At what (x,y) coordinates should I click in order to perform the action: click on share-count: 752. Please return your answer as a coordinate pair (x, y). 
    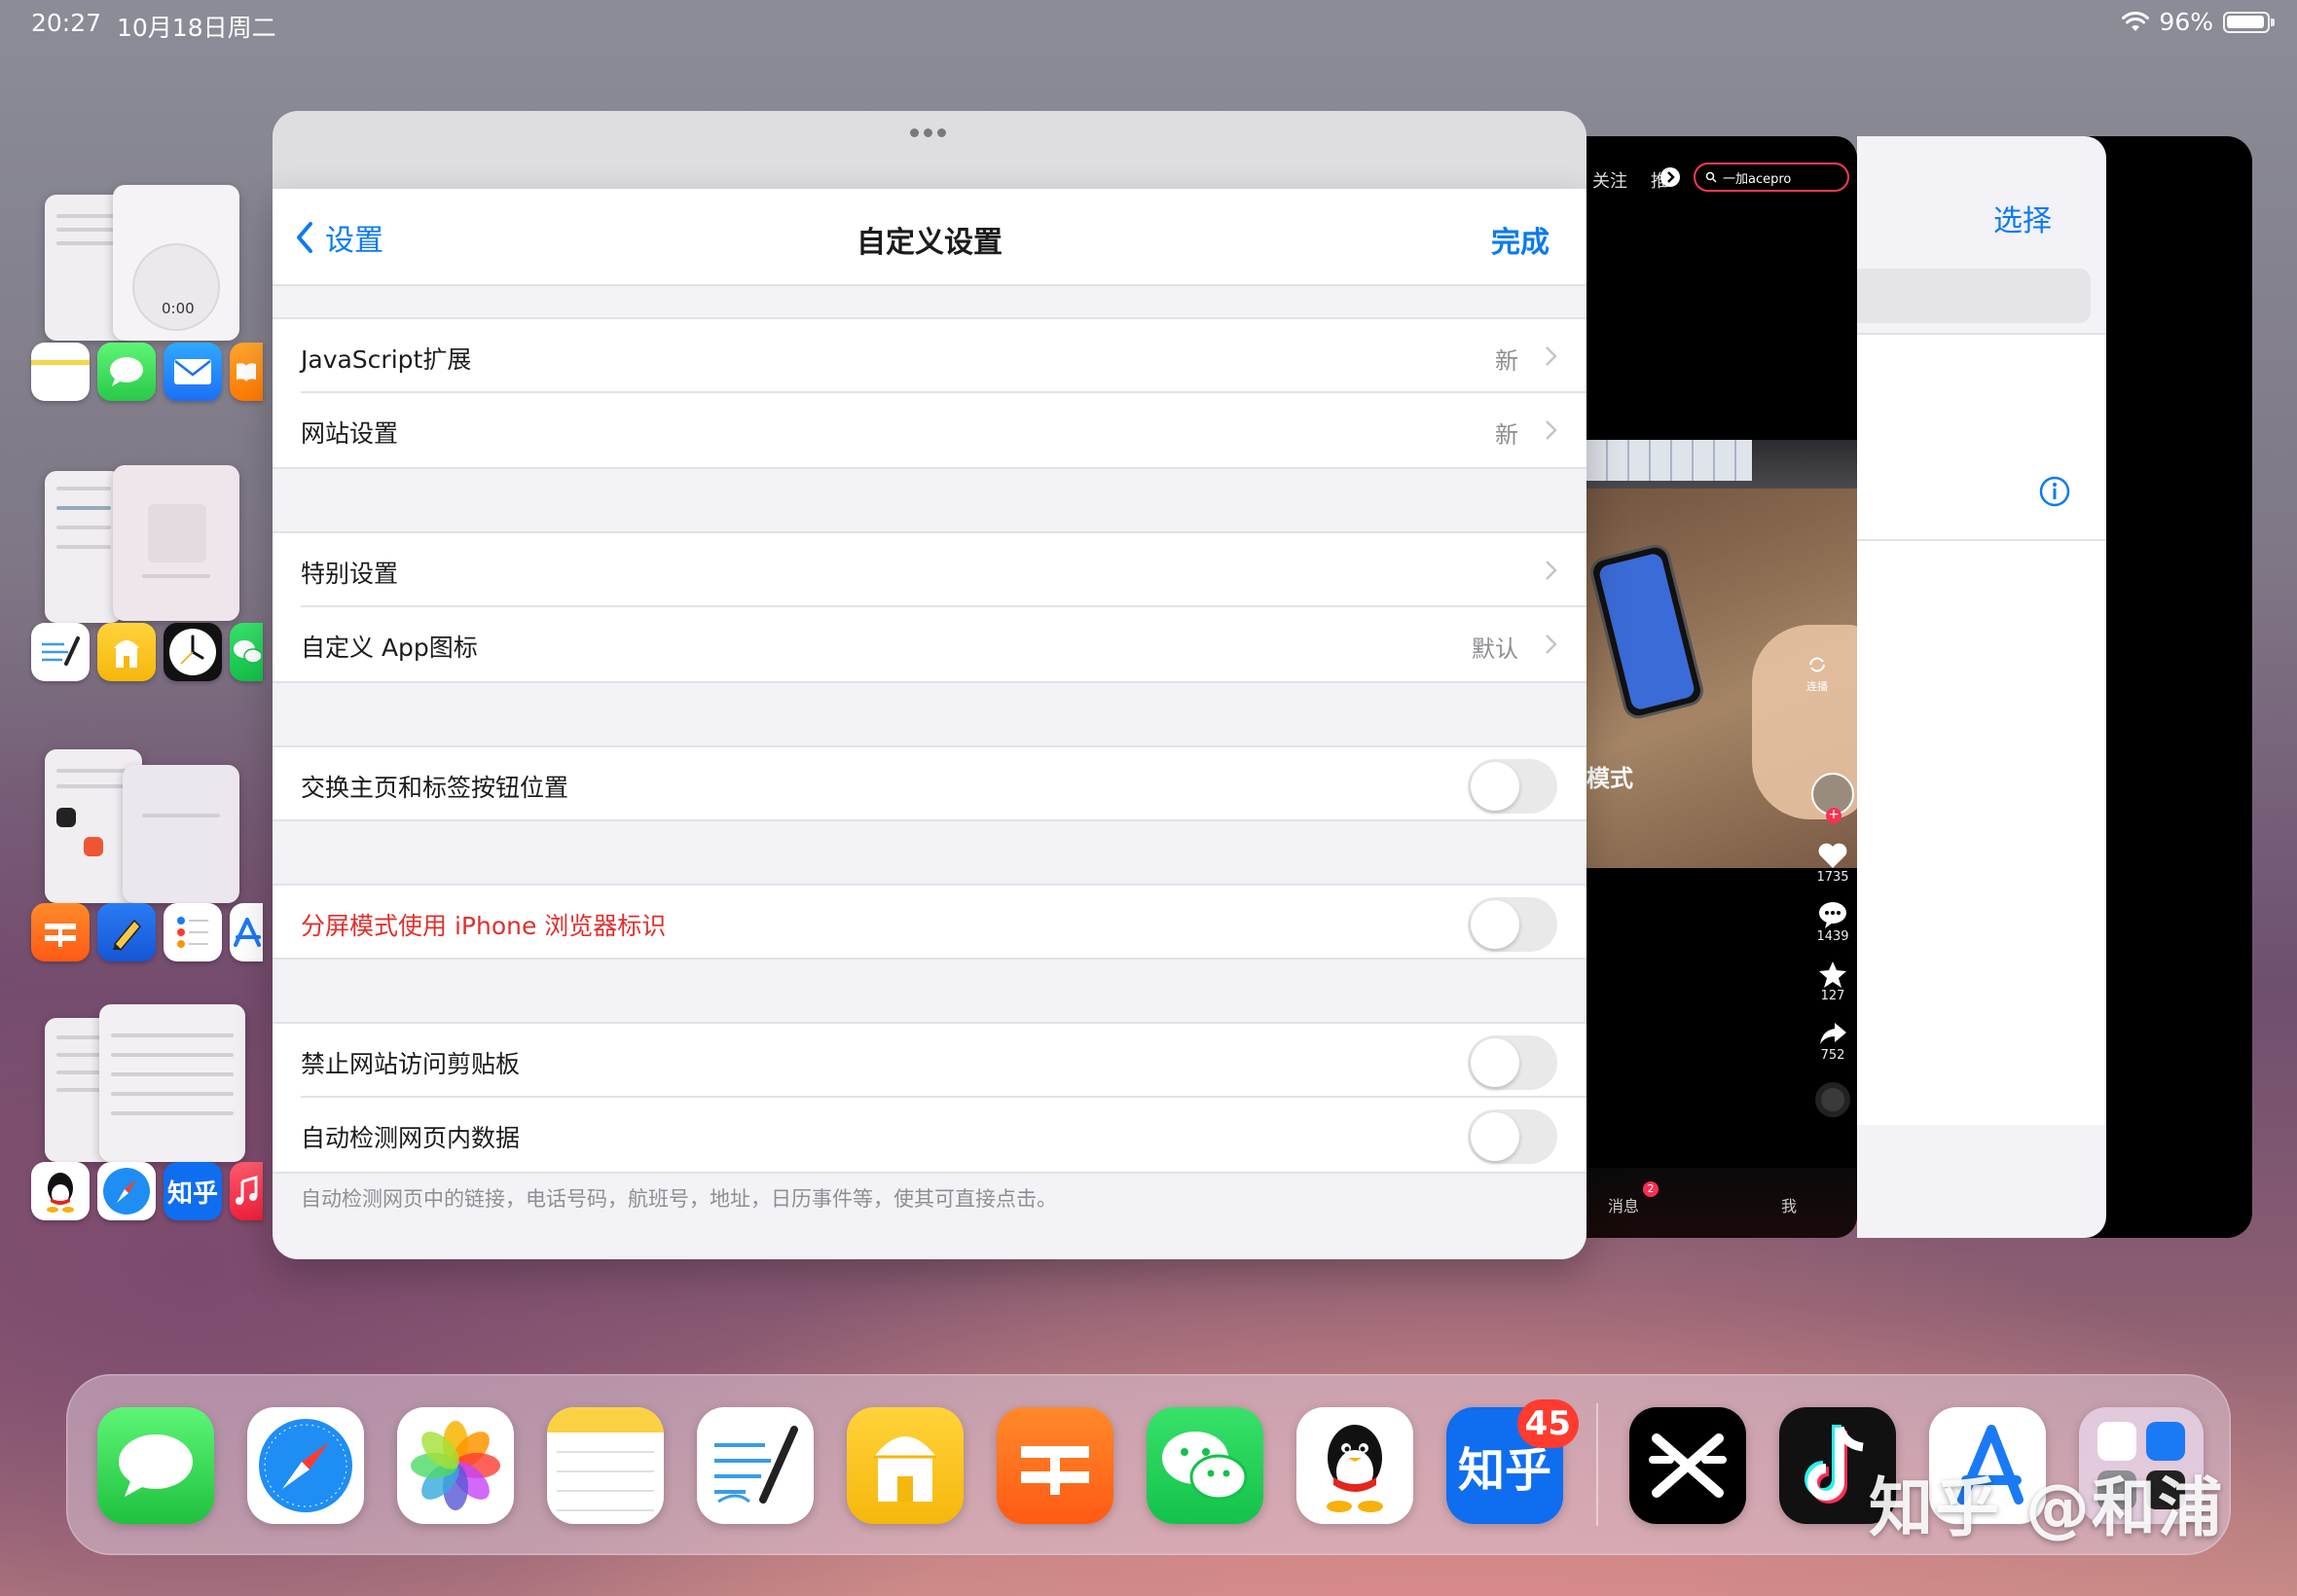
    Looking at the image, I should click on (1832, 1056).